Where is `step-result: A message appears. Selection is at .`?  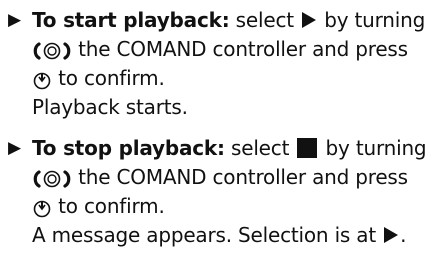
step-result: A message appears. Selection is at . is located at coordinates (219, 235).